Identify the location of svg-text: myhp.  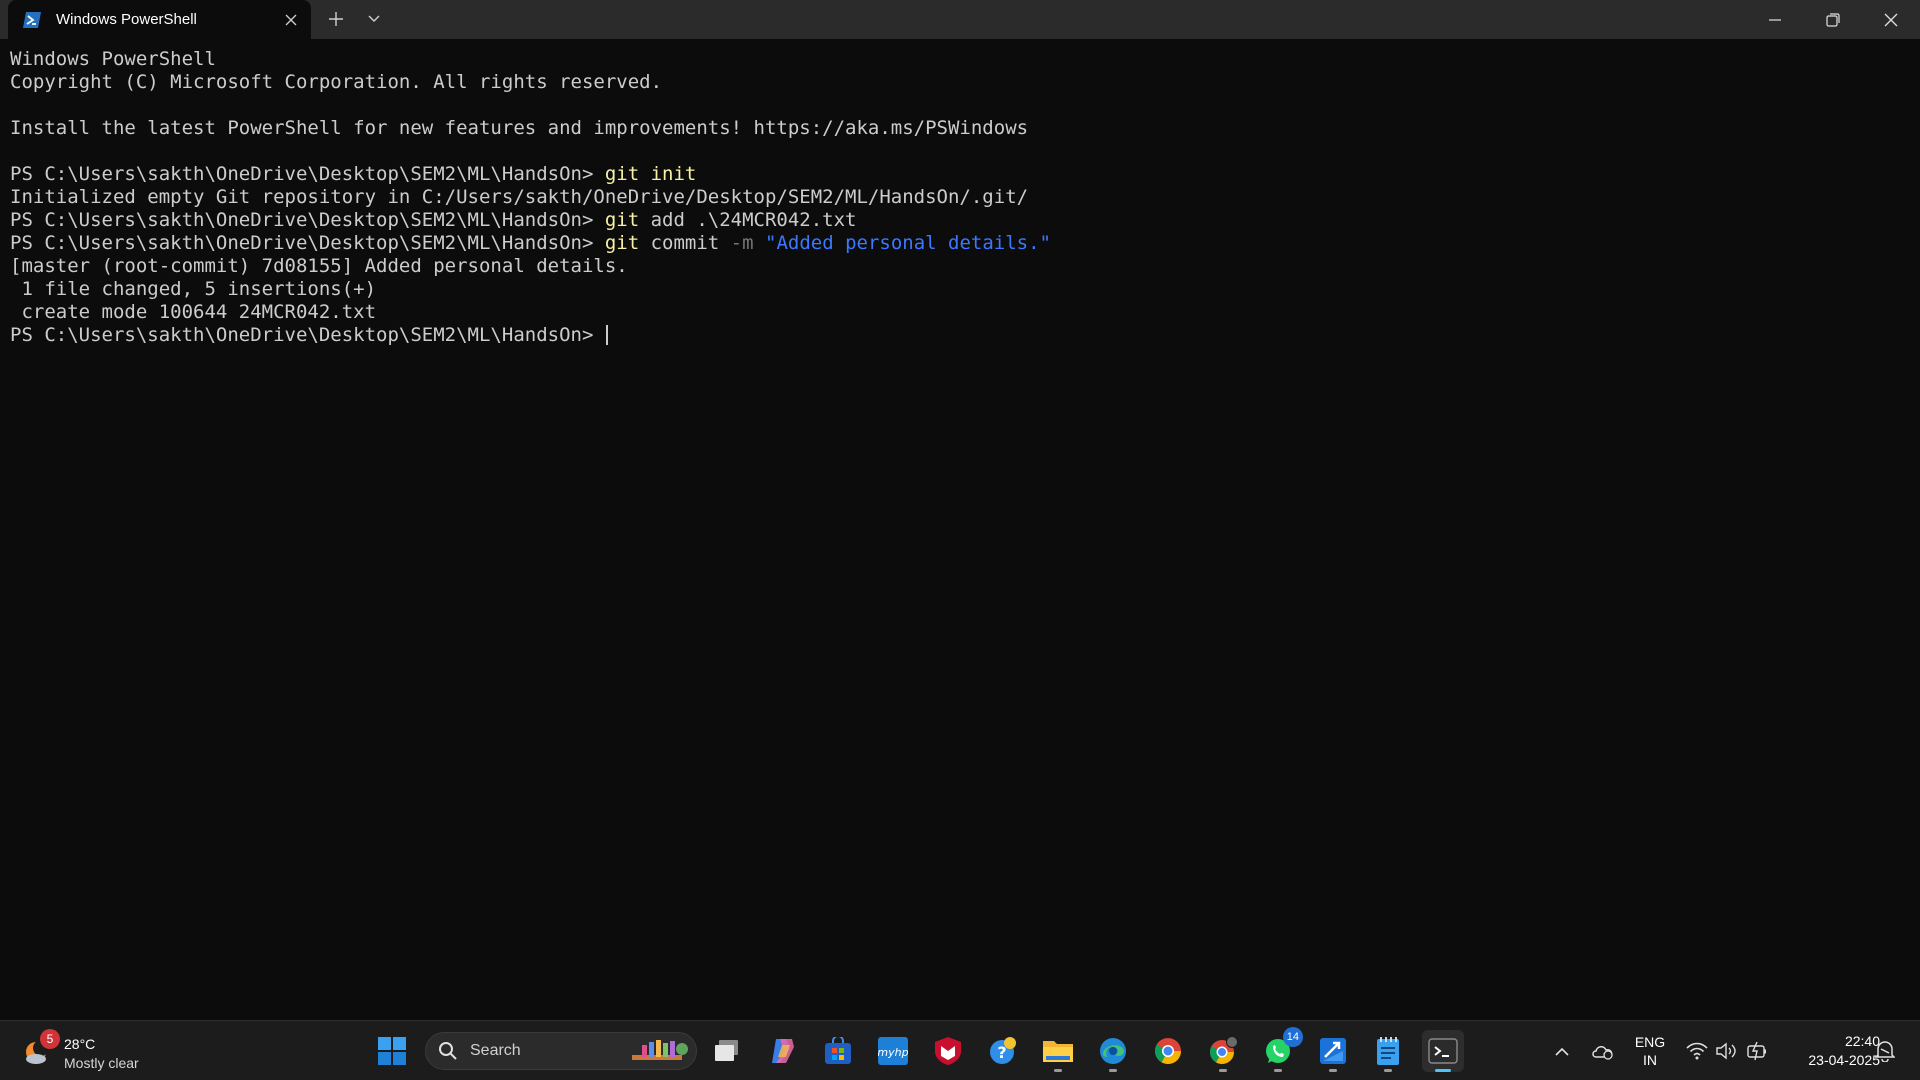
(893, 1052).